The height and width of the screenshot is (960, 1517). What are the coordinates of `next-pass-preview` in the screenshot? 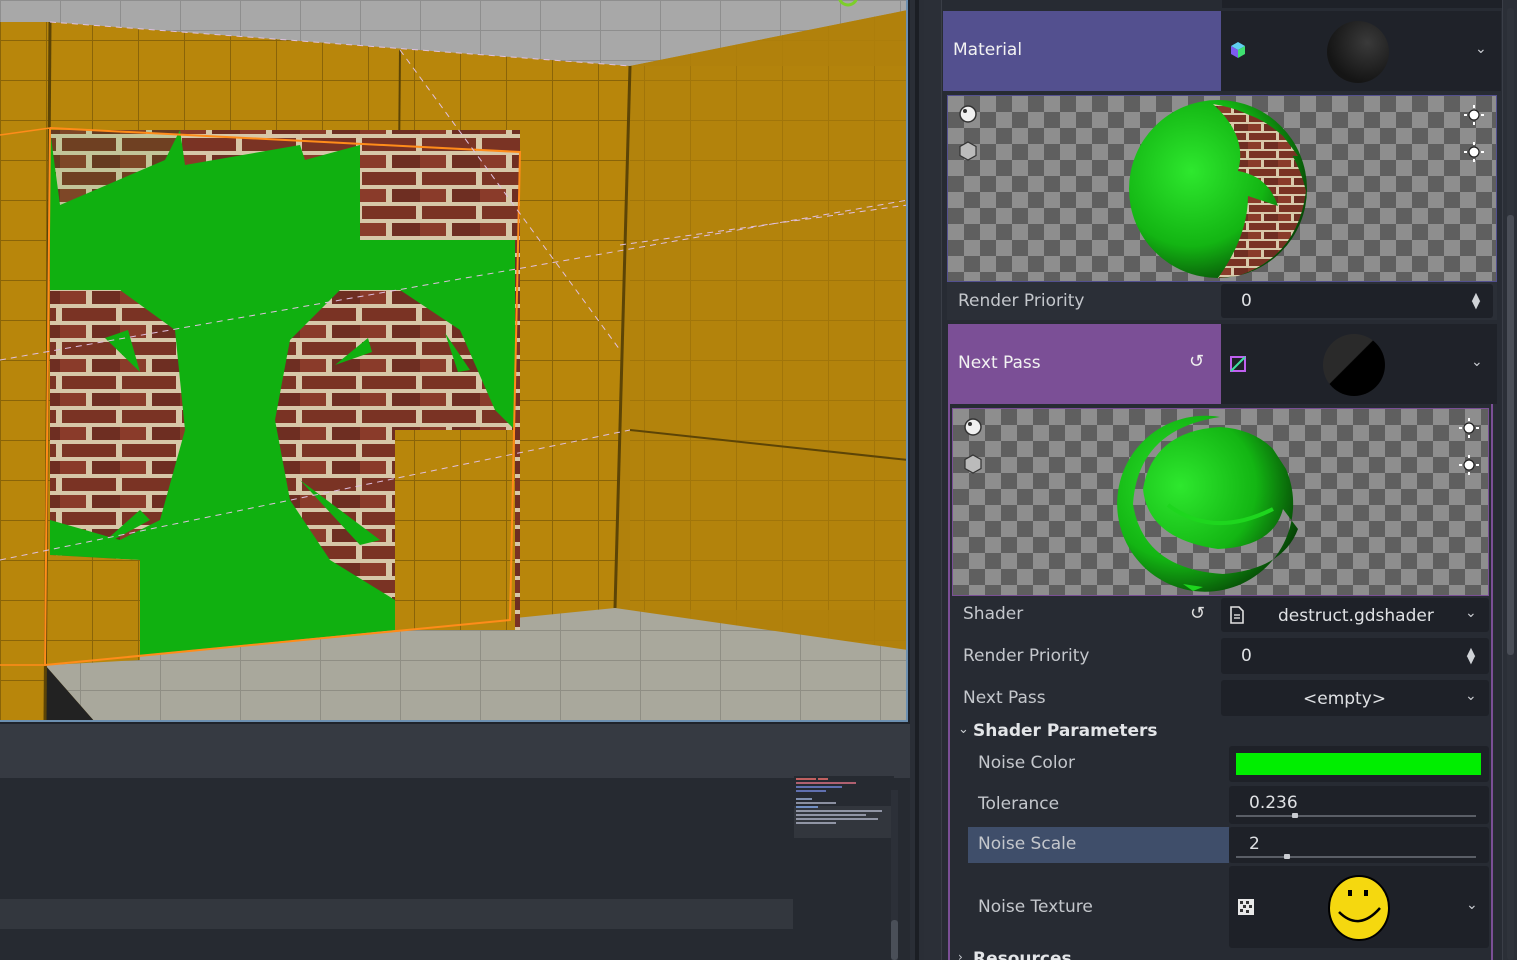 It's located at (1220, 502).